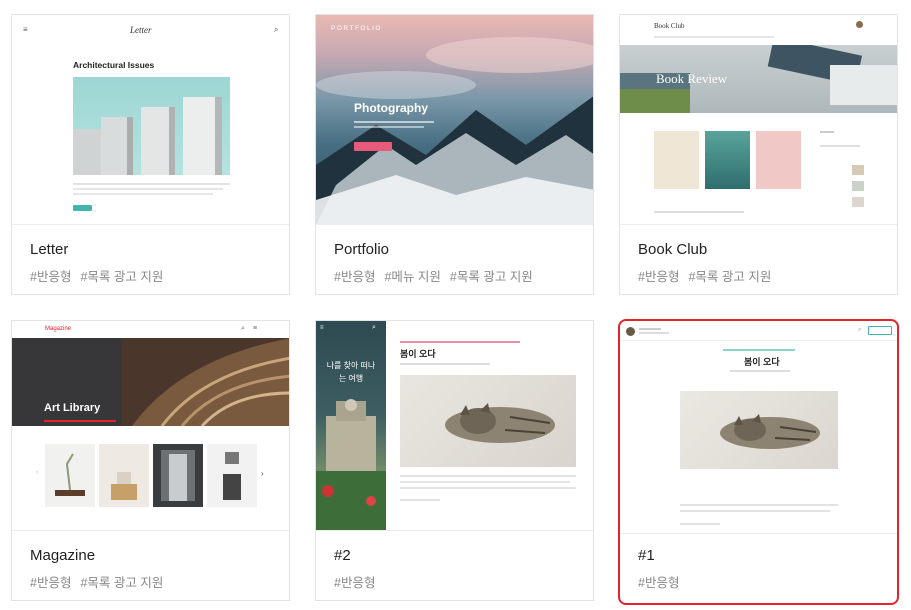 The height and width of the screenshot is (610, 911). I want to click on preview-banner: Art Library, so click(72, 408).